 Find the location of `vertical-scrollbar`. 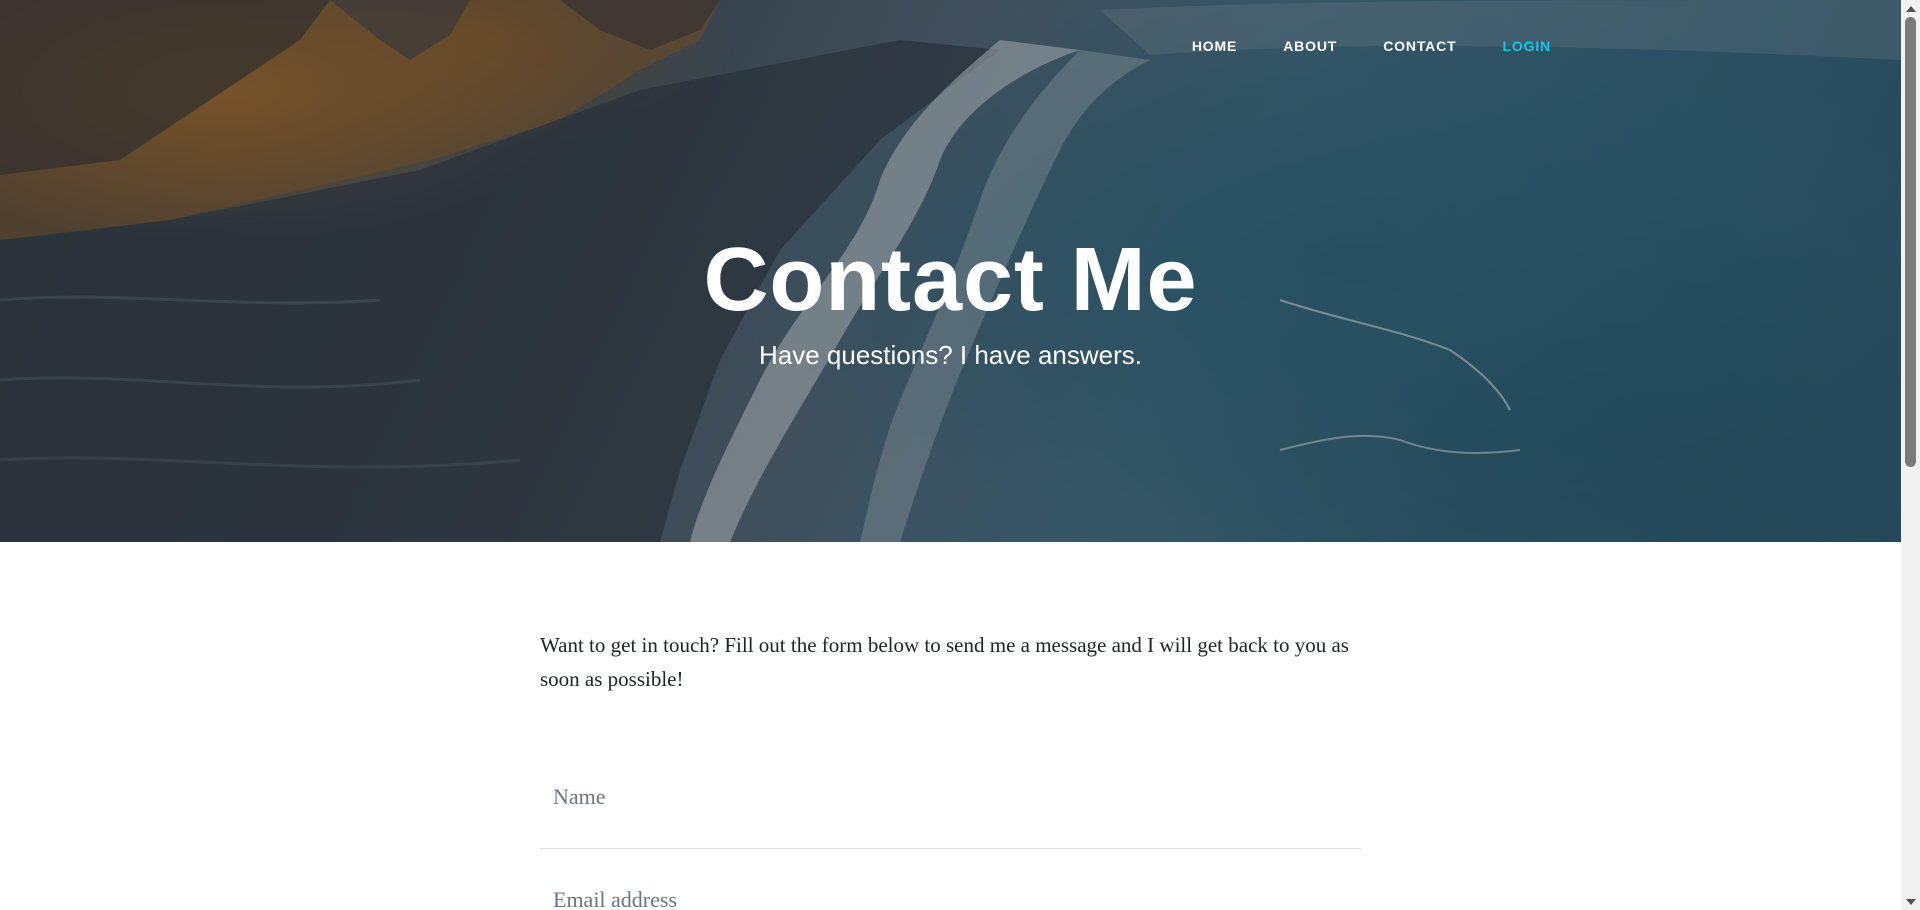

vertical-scrollbar is located at coordinates (1910, 455).